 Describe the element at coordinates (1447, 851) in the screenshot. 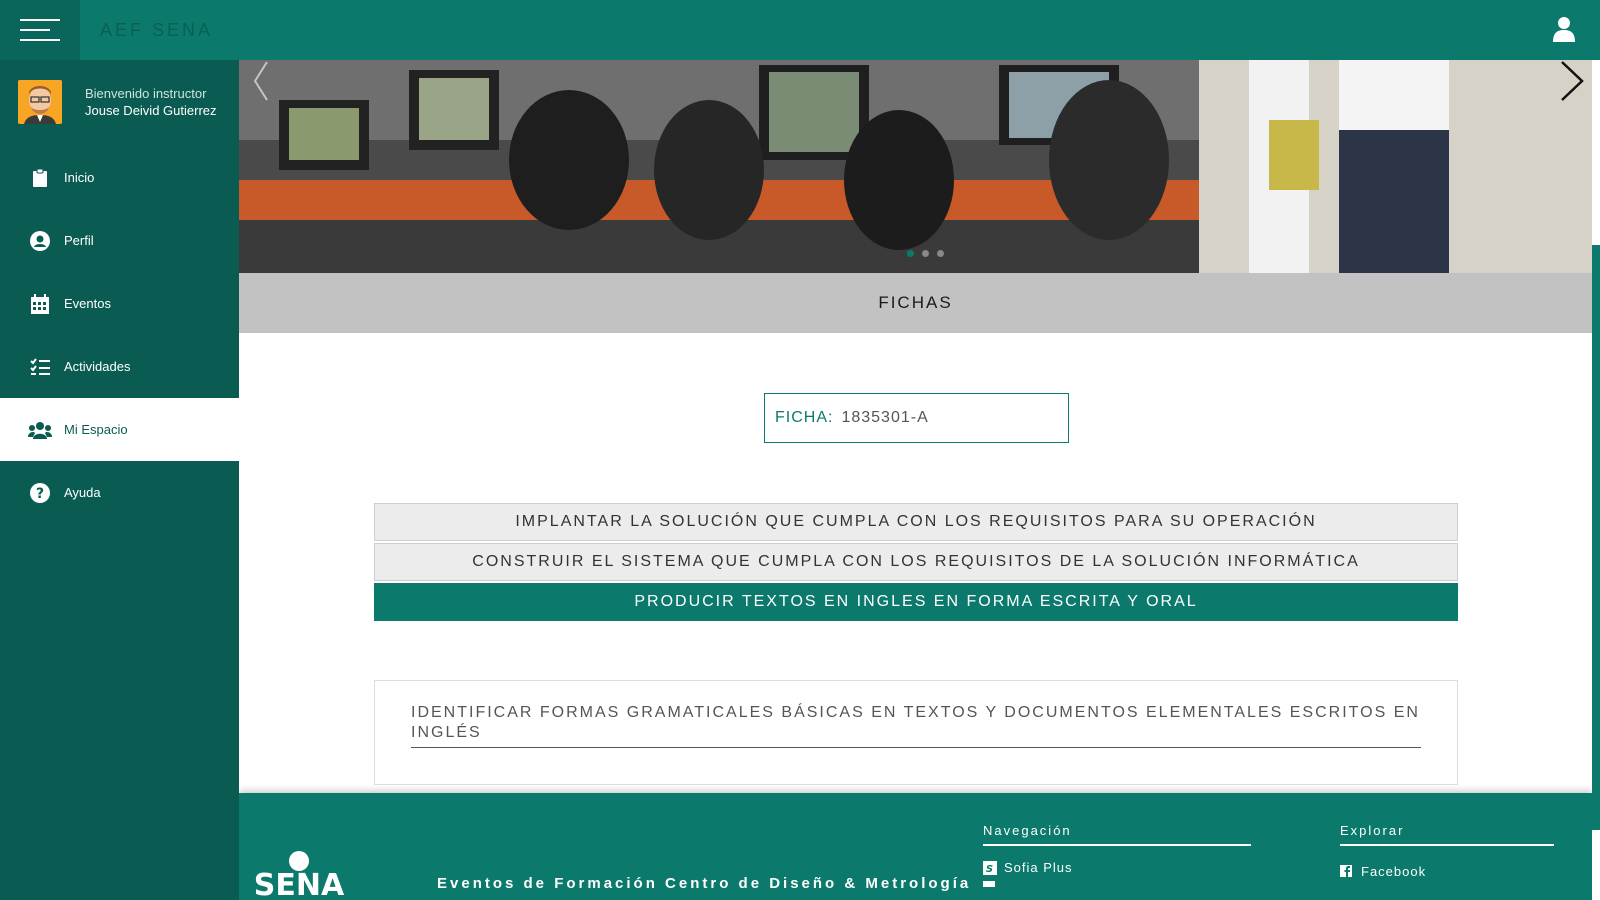

I see `footer-explore-column: Explorar Facebook` at that location.